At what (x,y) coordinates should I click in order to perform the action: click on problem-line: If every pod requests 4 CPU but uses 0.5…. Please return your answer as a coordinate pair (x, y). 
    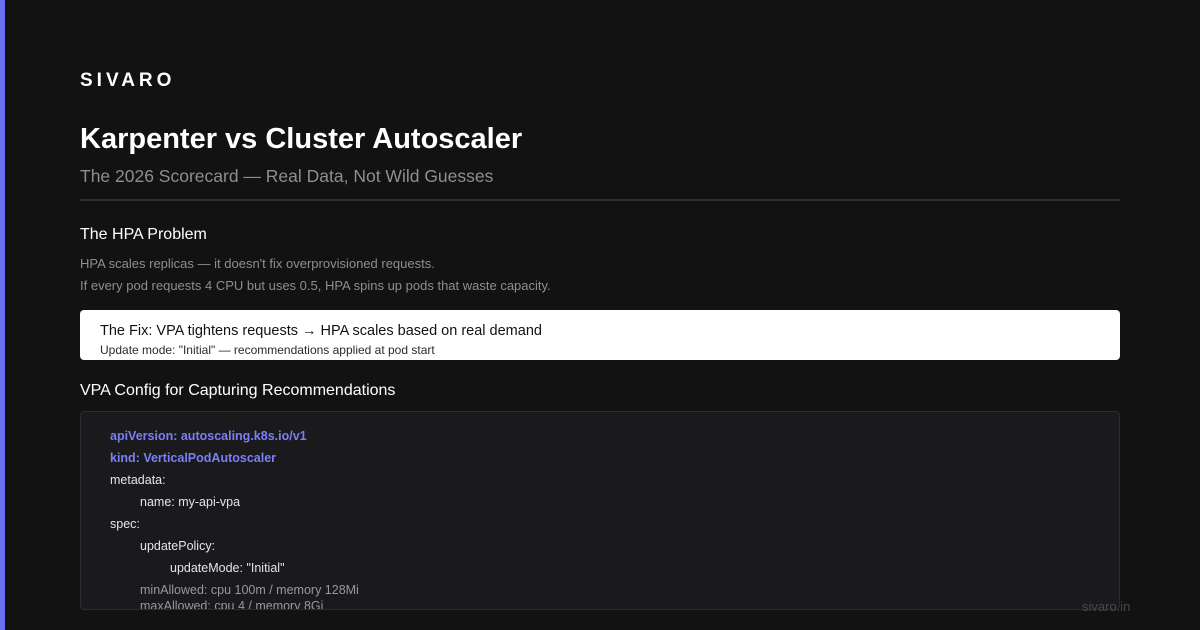
    Looking at the image, I should click on (315, 285).